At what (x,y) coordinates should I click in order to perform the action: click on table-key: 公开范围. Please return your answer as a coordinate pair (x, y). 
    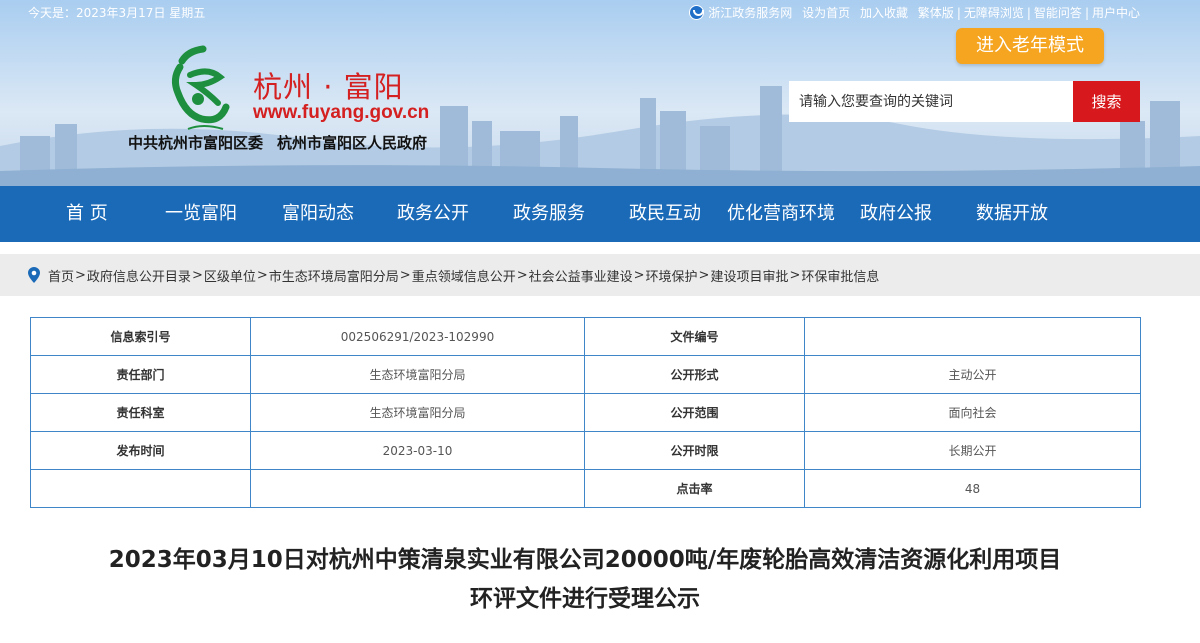
    Looking at the image, I should click on (694, 412).